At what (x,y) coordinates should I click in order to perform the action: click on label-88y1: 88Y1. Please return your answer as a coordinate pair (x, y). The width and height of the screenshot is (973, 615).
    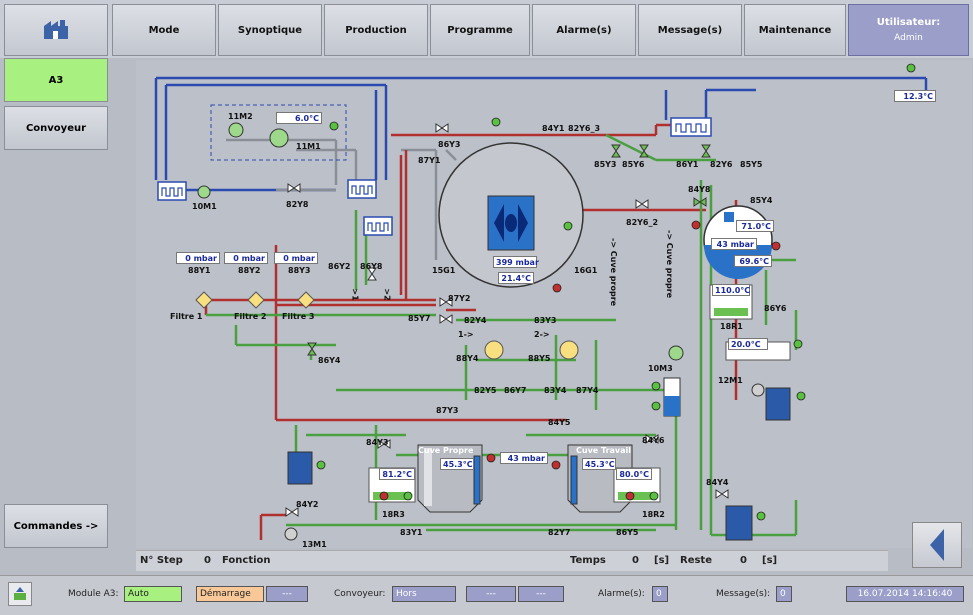
    Looking at the image, I should click on (199, 270).